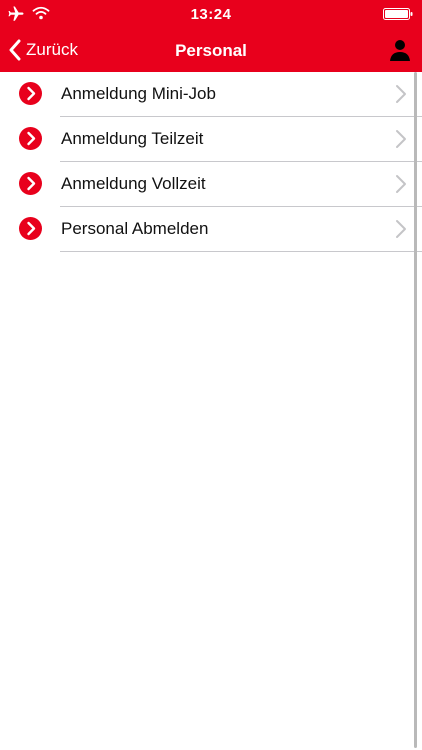  I want to click on list-item-label: Anmeldung Vollzeit, so click(133, 183).